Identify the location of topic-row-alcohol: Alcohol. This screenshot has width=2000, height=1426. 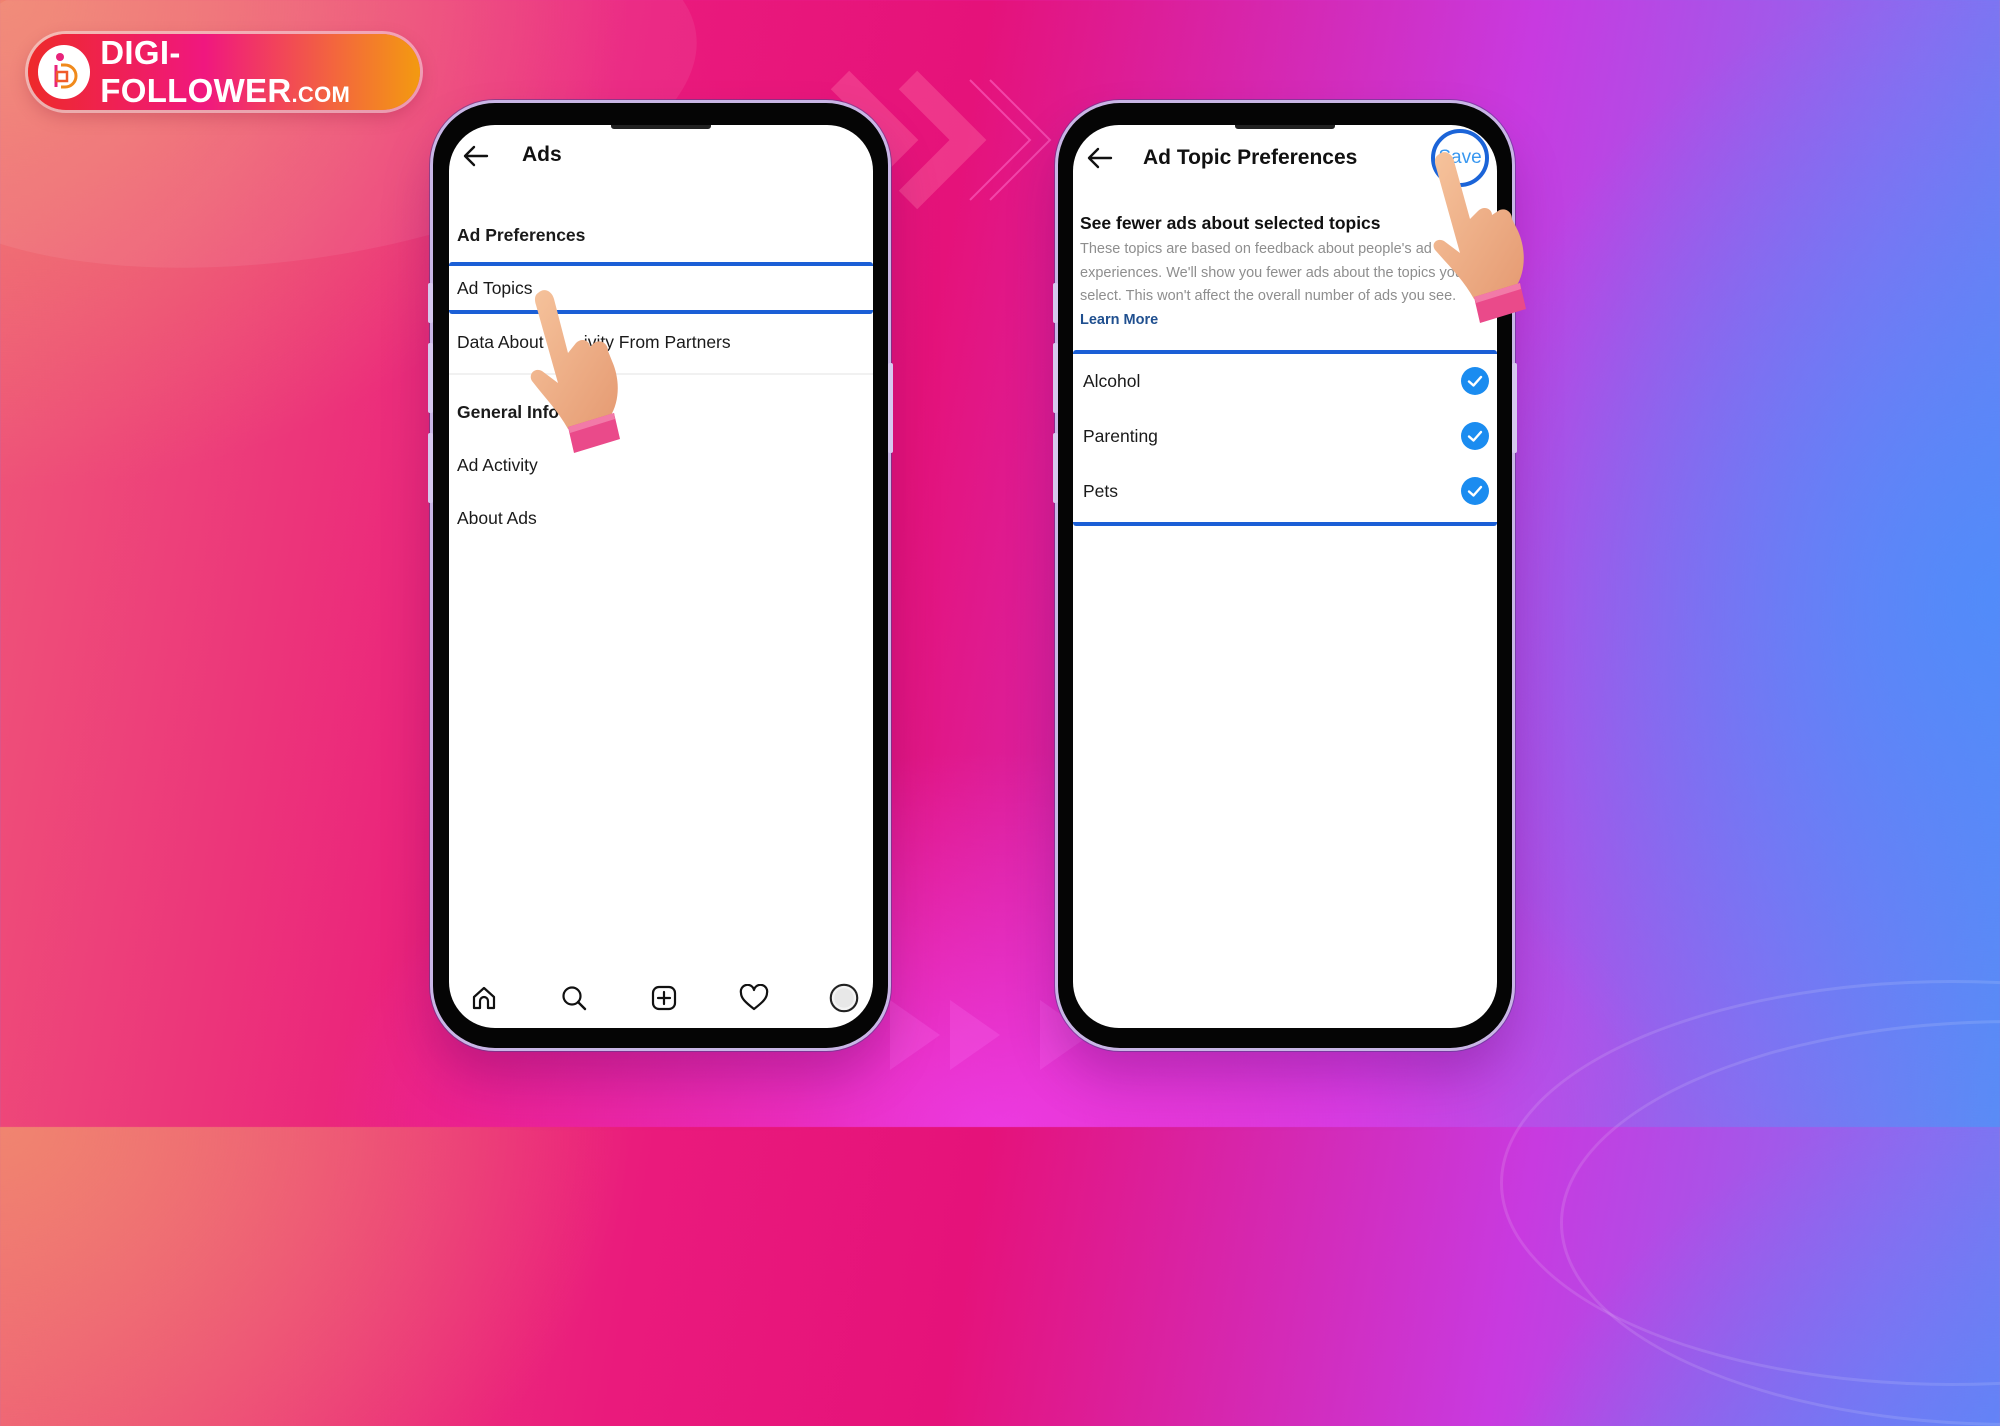
(1285, 381).